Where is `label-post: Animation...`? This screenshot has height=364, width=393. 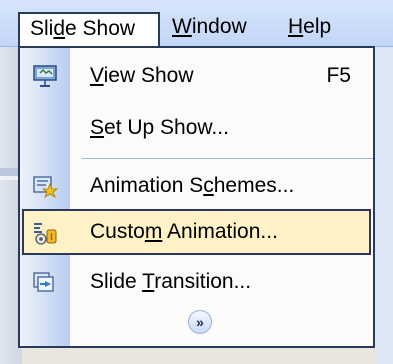 label-post: Animation... is located at coordinates (220, 231).